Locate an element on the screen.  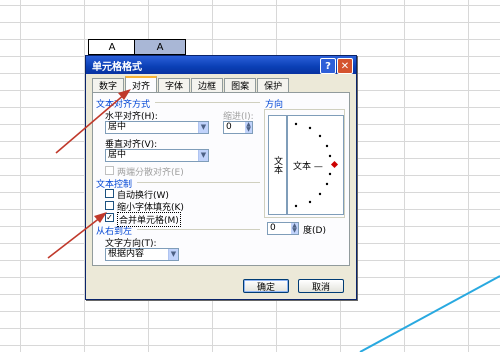
diagonal-stroke is located at coordinates (429, 313).